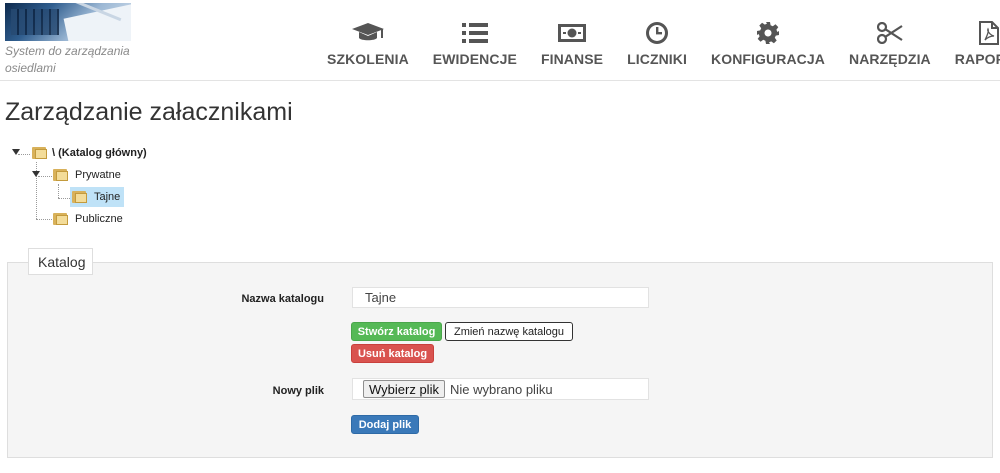 The image size is (1000, 473). I want to click on nav-label: LICZNIKI, so click(657, 59).